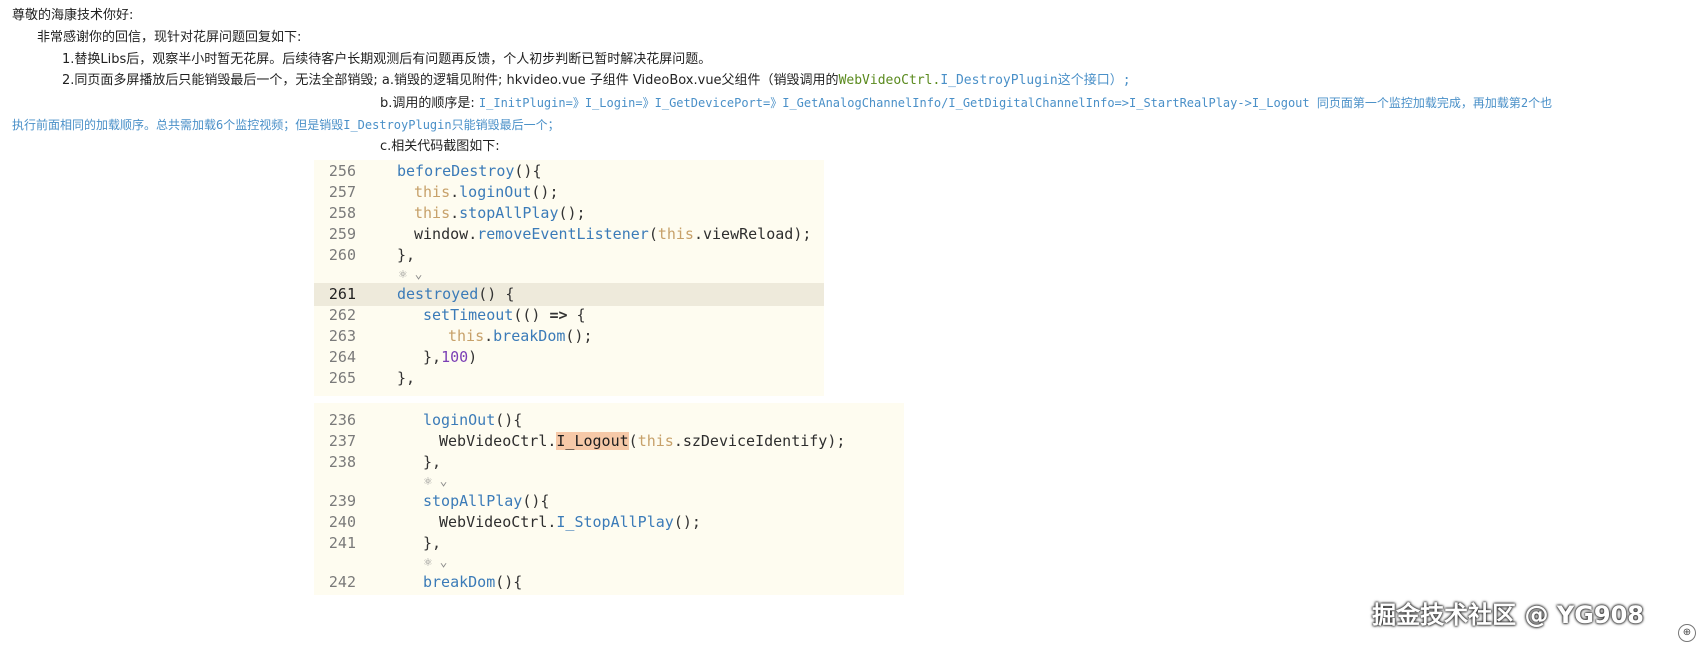 This screenshot has width=1704, height=646. What do you see at coordinates (569, 294) in the screenshot?
I see `code-line: 261 destroyed() {` at bounding box center [569, 294].